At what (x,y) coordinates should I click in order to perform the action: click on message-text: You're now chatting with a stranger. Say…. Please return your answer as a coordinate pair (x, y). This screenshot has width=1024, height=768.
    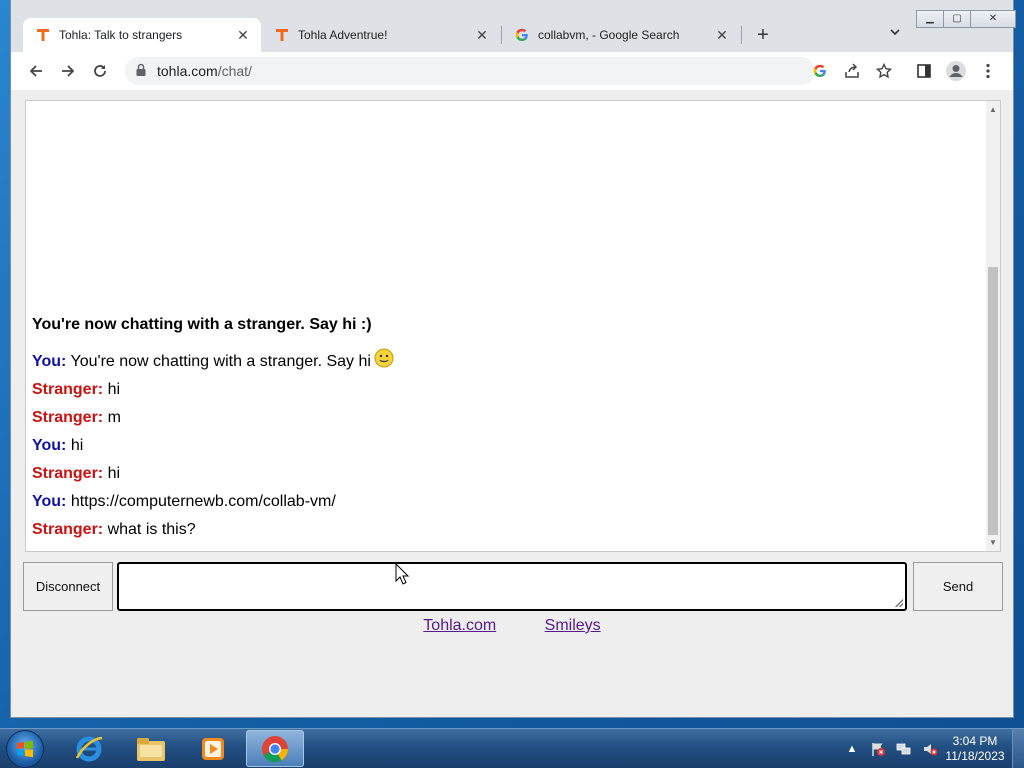
    Looking at the image, I should click on (220, 361).